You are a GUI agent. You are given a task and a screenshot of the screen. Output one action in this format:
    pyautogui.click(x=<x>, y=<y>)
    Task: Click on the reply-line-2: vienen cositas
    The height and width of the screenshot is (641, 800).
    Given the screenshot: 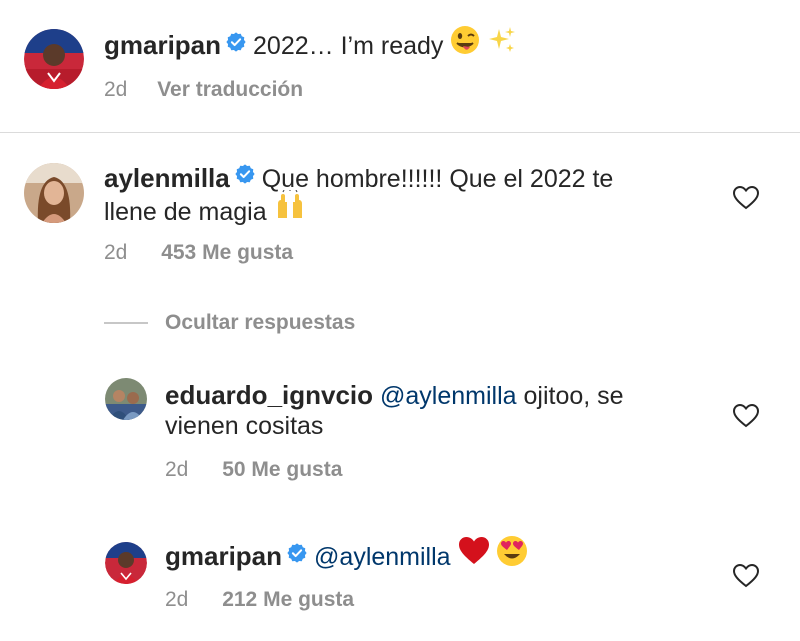 What is the action you would take?
    pyautogui.click(x=244, y=426)
    